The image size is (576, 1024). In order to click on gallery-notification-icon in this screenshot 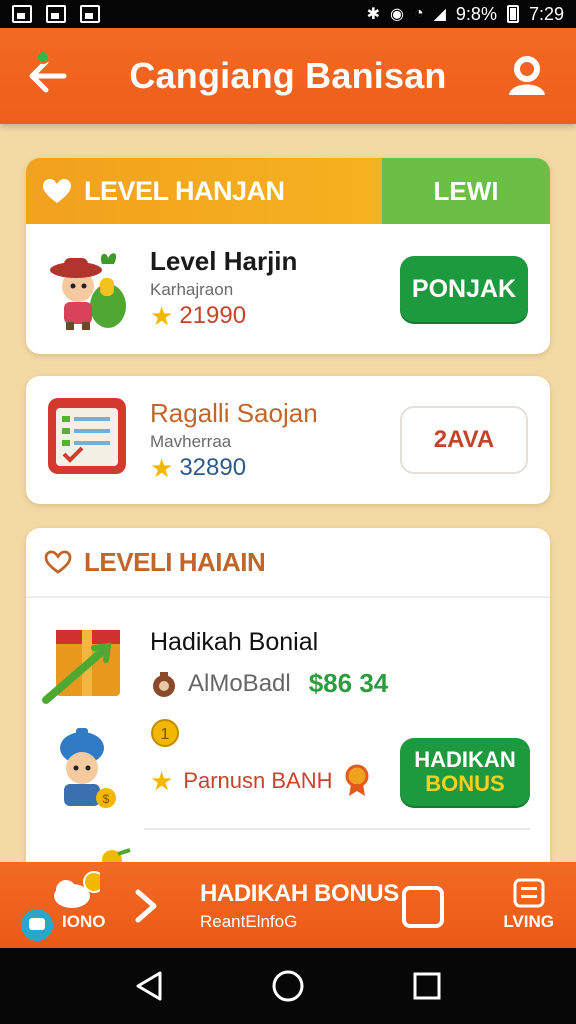, I will do `click(56, 14)`.